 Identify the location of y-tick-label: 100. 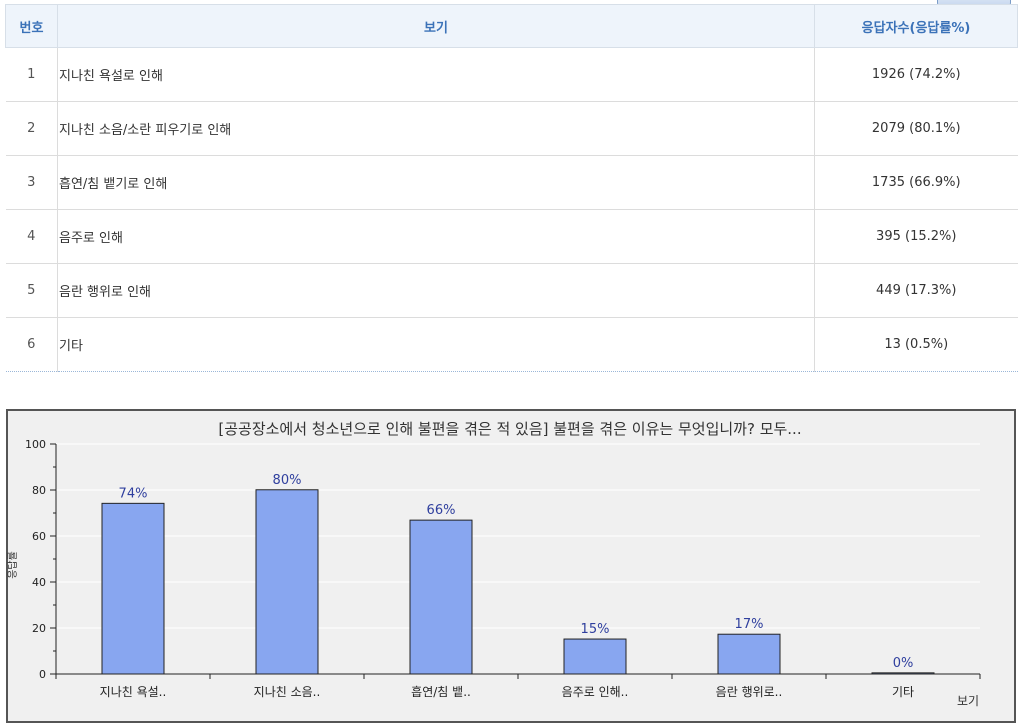
(35, 444).